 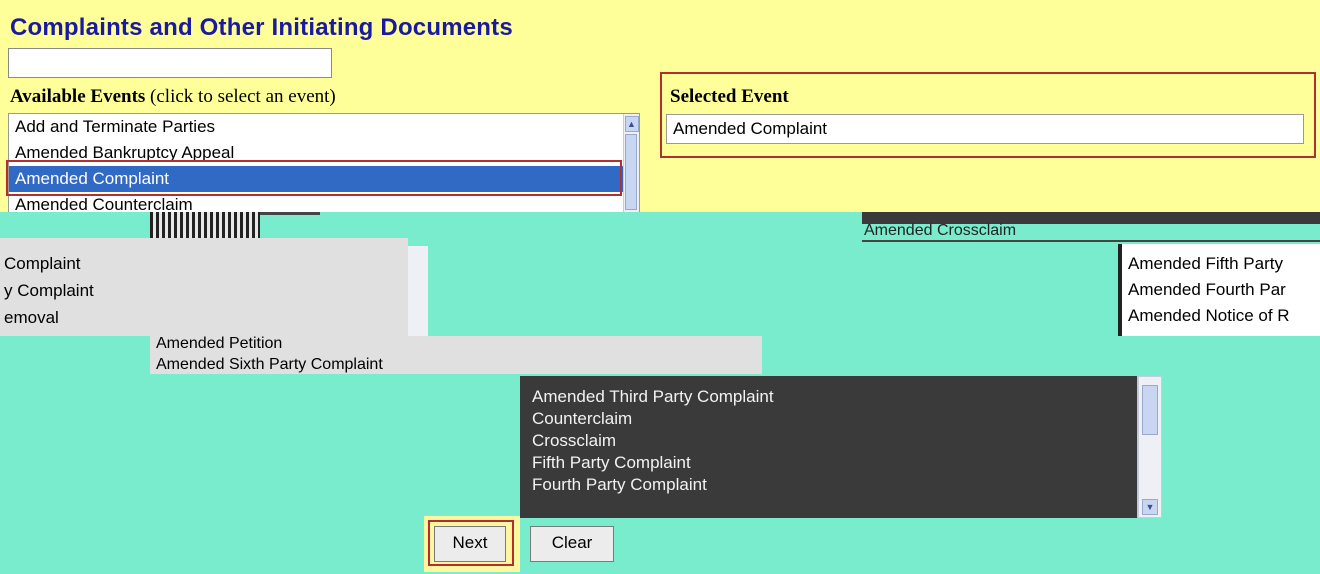 What do you see at coordinates (243, 96) in the screenshot?
I see `available-events-hint: (click to select an event)` at bounding box center [243, 96].